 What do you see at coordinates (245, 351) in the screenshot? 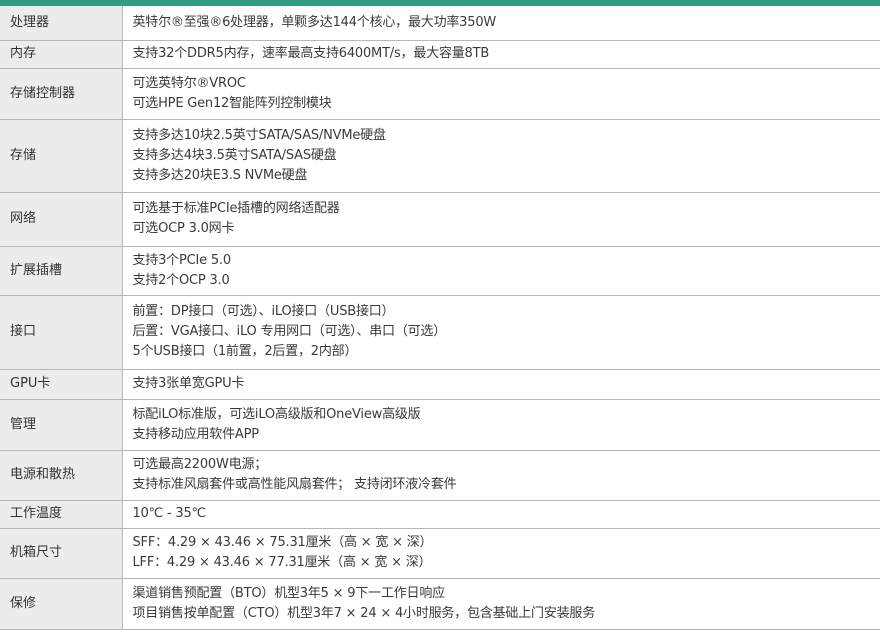
I see `value-line: 5个USB接口（1前置，2后置，2内部）` at bounding box center [245, 351].